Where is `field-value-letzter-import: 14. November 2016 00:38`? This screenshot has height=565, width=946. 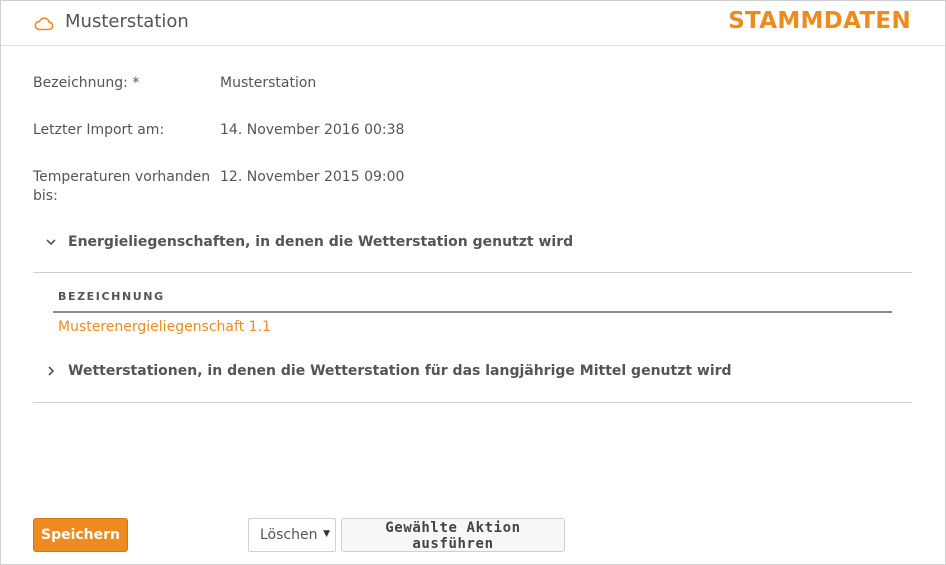
field-value-letzter-import: 14. November 2016 00:38 is located at coordinates (312, 130).